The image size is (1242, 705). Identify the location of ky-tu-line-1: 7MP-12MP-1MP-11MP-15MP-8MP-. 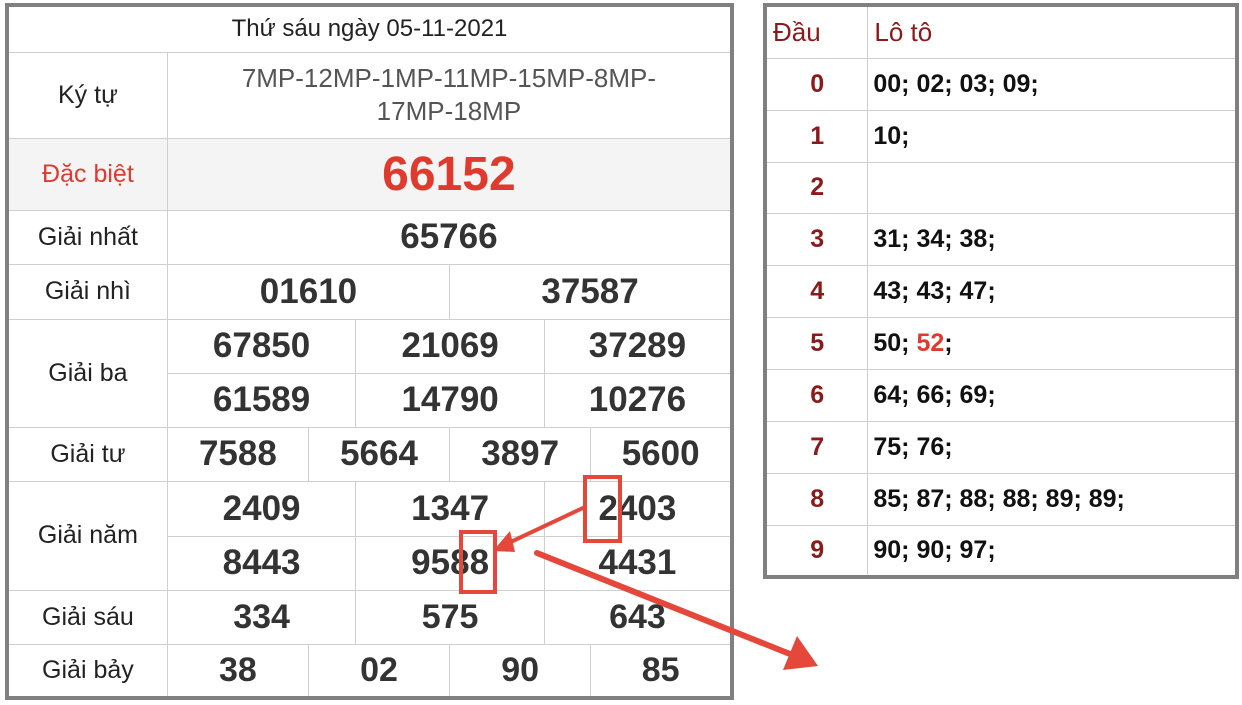
(448, 78).